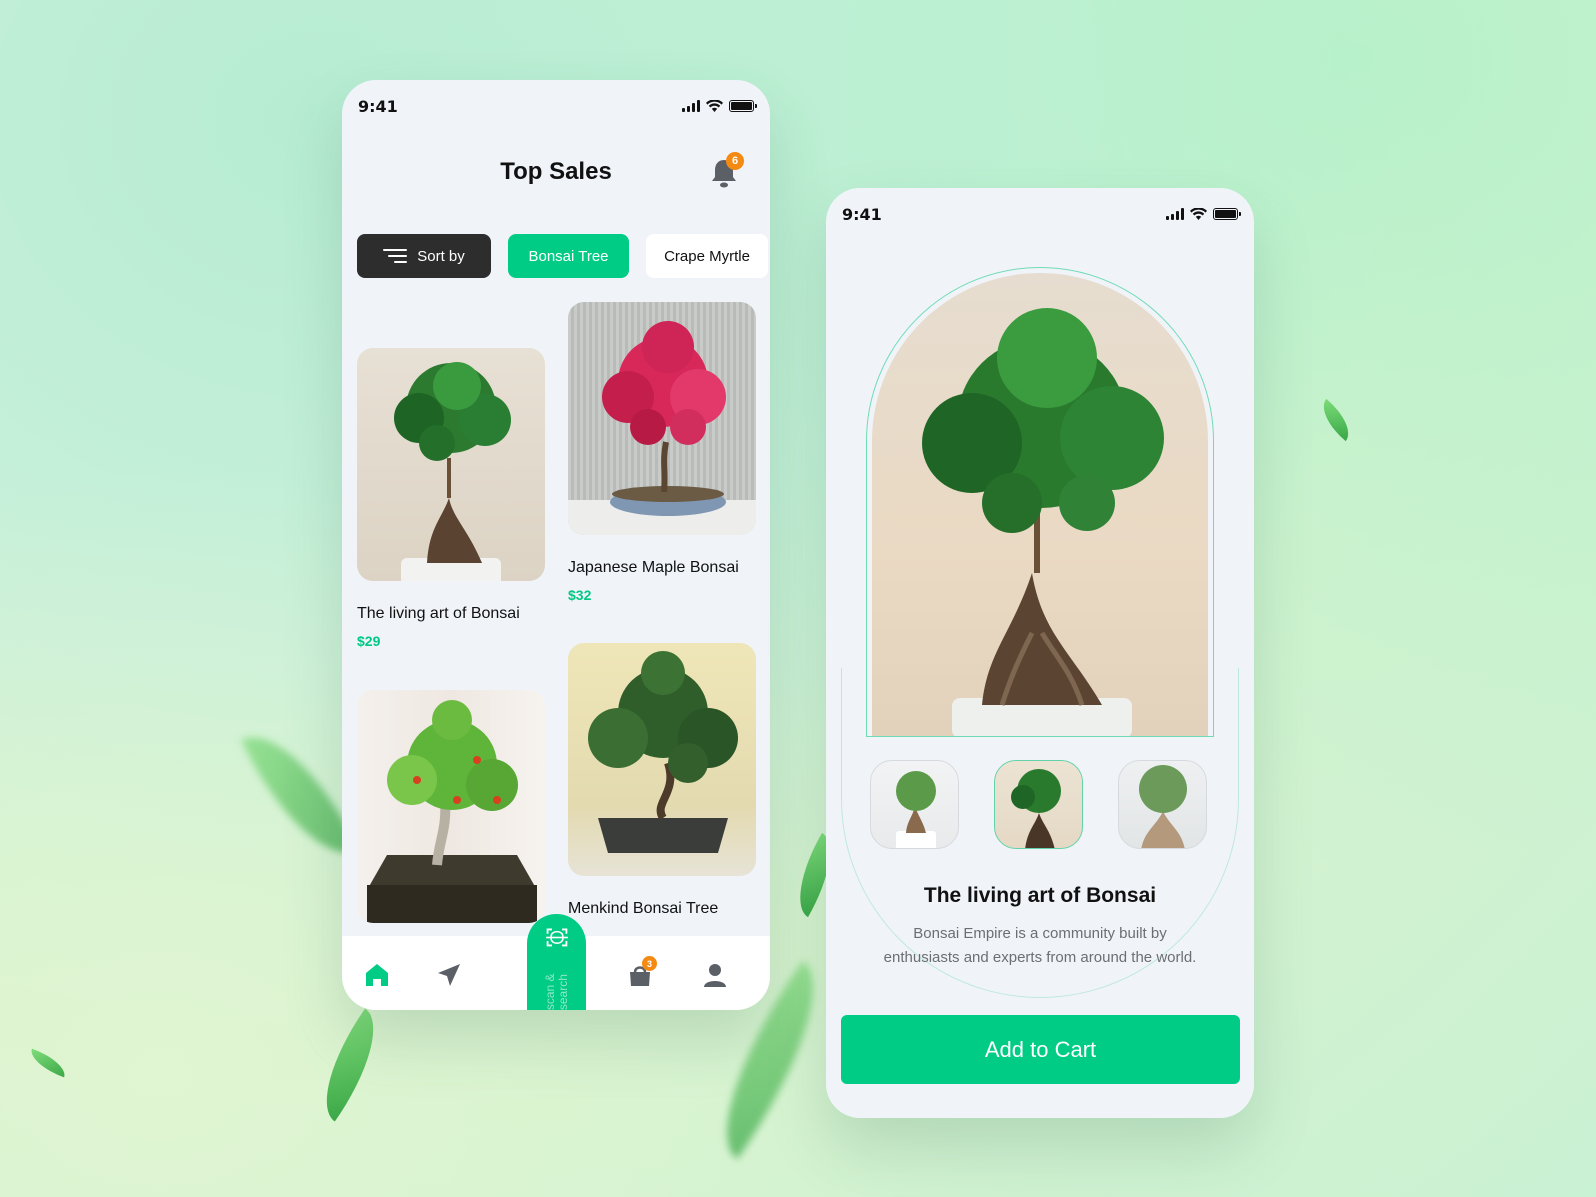  What do you see at coordinates (377, 975) in the screenshot?
I see `home-icon` at bounding box center [377, 975].